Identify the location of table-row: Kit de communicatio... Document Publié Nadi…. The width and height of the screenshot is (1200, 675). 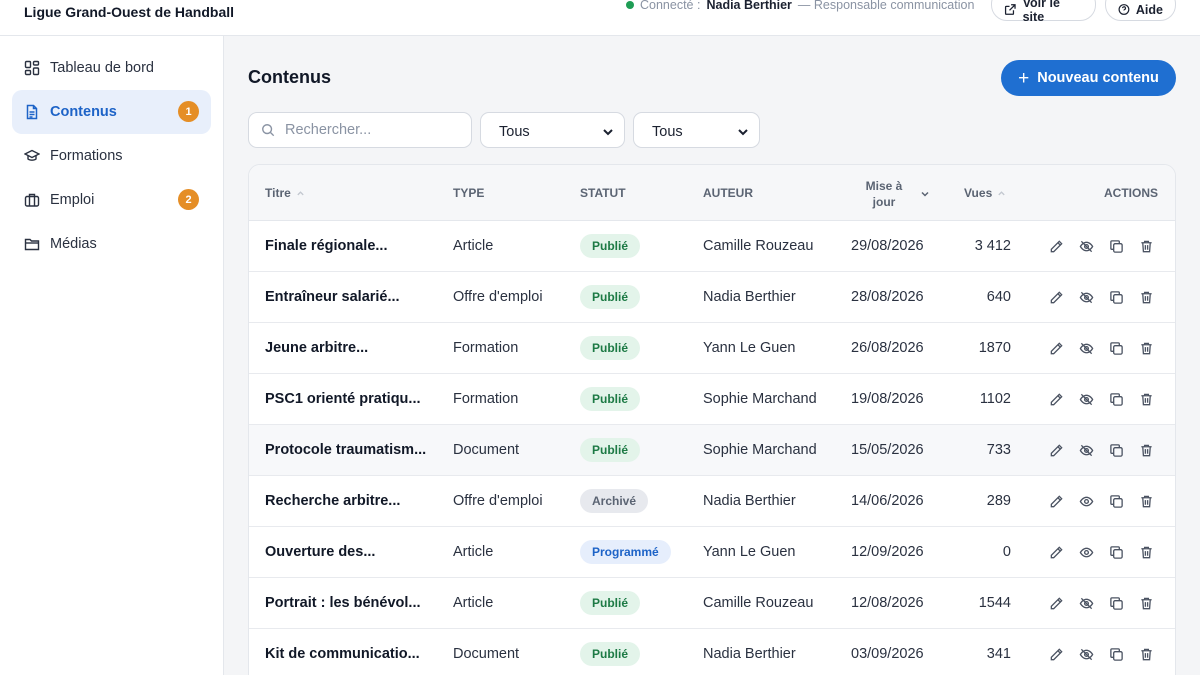
(712, 652).